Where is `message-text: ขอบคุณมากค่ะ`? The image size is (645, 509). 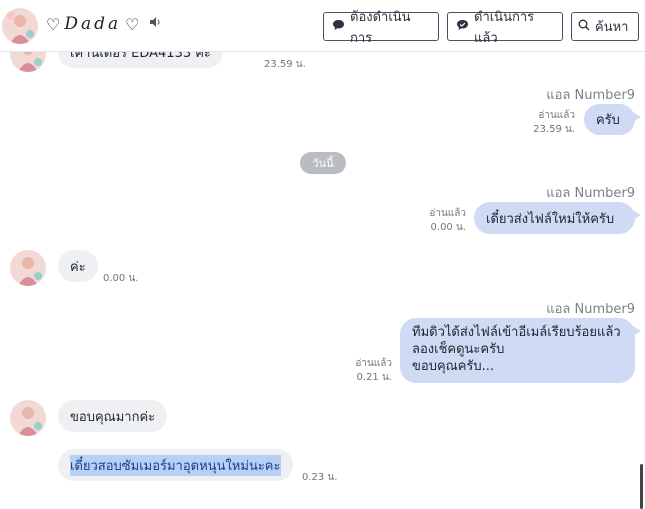
message-text: ขอบคุณมากค่ะ is located at coordinates (113, 417).